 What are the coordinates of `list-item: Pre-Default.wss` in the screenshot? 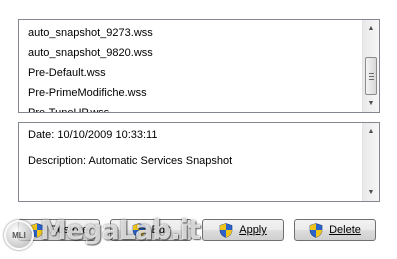 It's located at (190, 73).